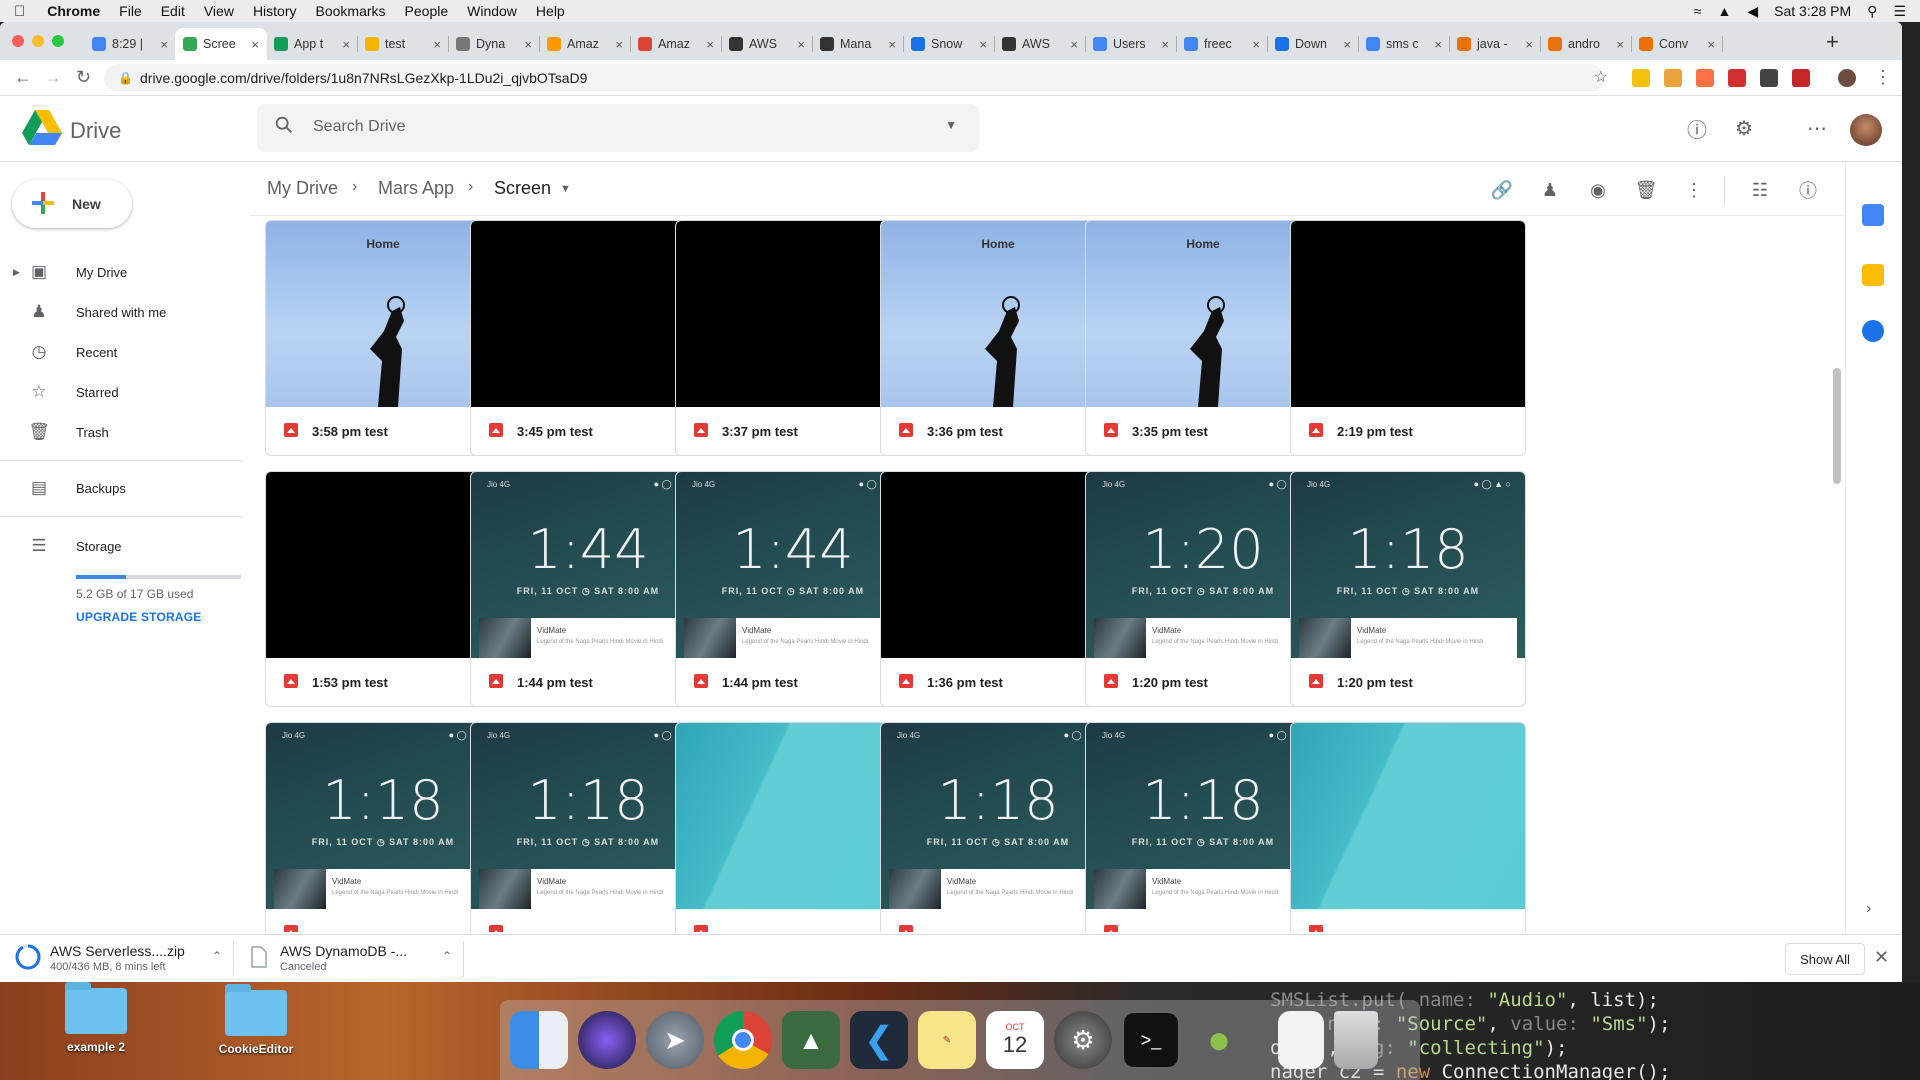 The height and width of the screenshot is (1080, 1920). What do you see at coordinates (1601, 78) in the screenshot?
I see `bookmark-star-icon: ☆` at bounding box center [1601, 78].